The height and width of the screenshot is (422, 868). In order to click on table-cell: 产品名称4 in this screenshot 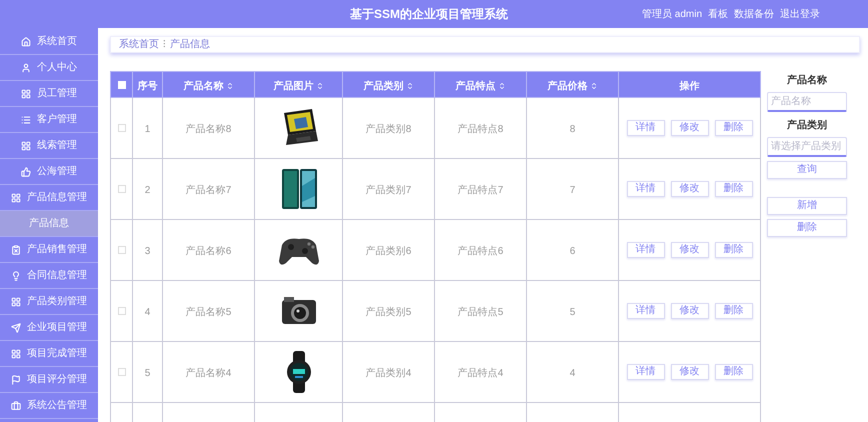, I will do `click(209, 373)`.